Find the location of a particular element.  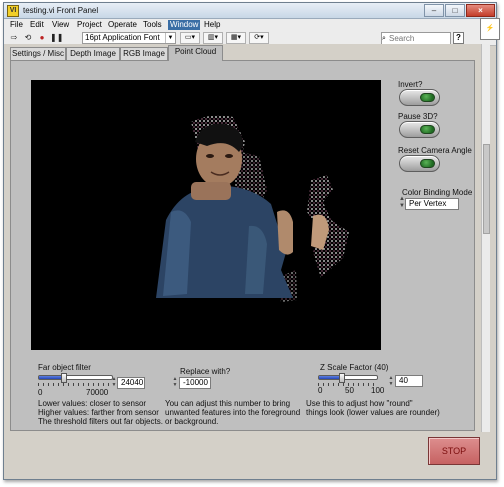

replace-note-line-1: You can adjust this number to bring is located at coordinates (228, 403).